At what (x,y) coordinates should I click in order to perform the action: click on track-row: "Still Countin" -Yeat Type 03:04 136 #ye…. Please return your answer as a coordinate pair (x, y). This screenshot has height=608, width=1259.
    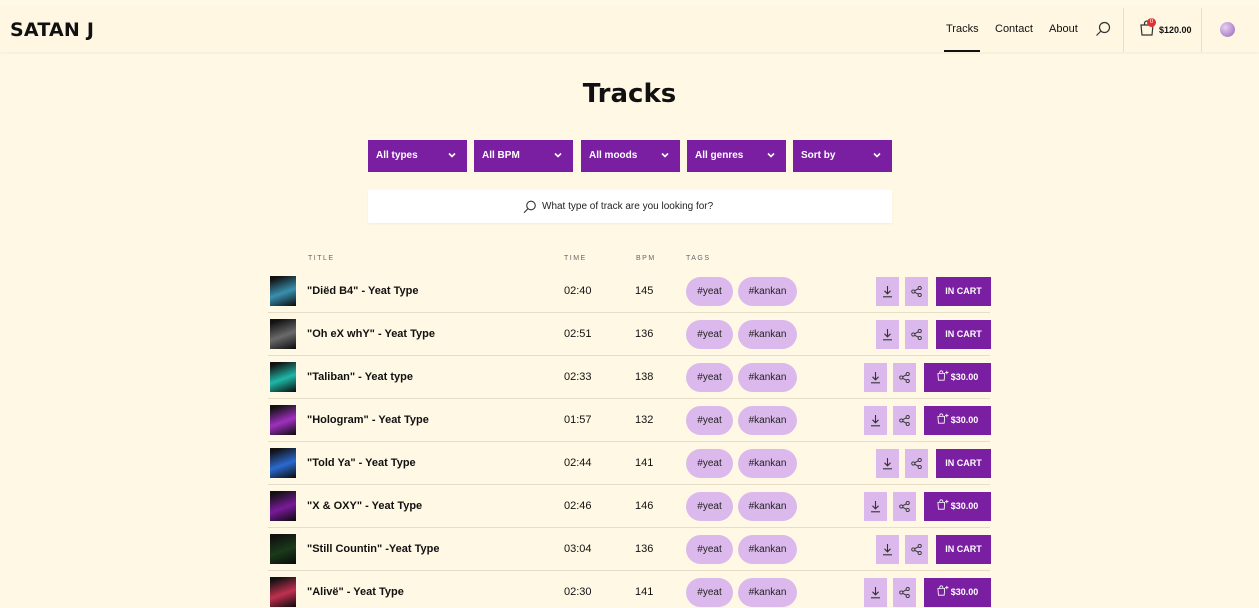
    Looking at the image, I should click on (629, 549).